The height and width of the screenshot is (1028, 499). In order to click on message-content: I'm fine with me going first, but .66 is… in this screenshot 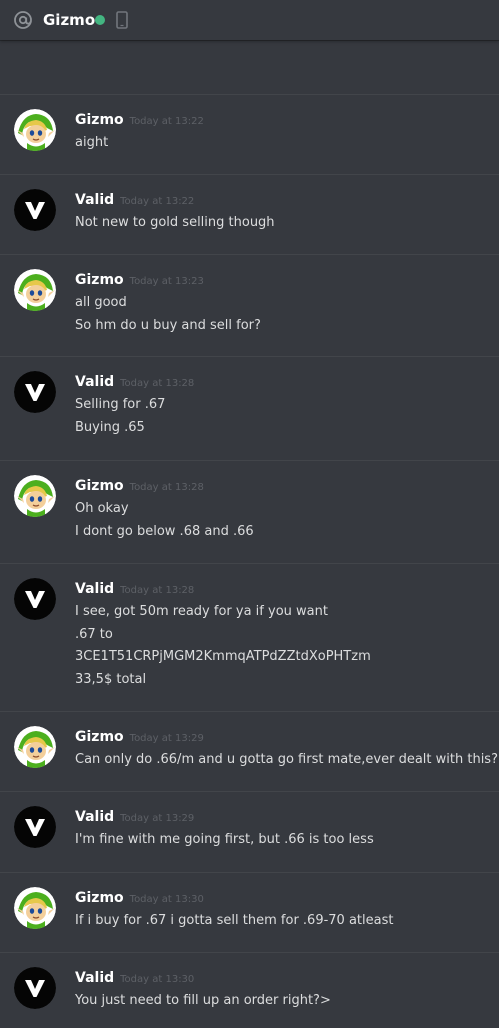, I will do `click(224, 840)`.